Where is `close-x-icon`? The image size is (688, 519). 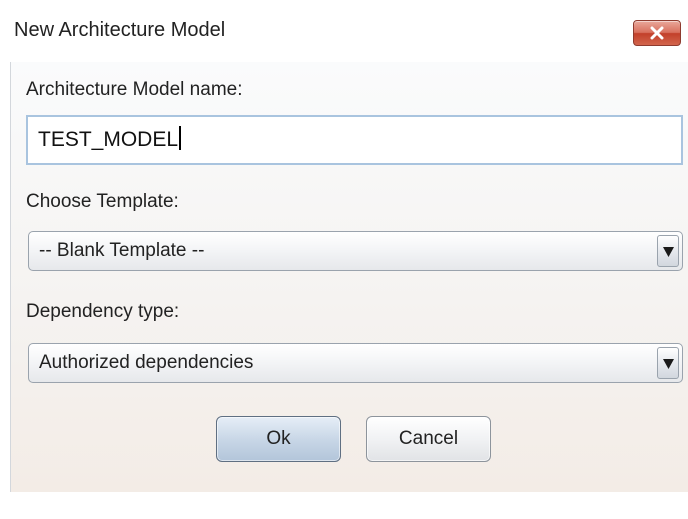 close-x-icon is located at coordinates (657, 33).